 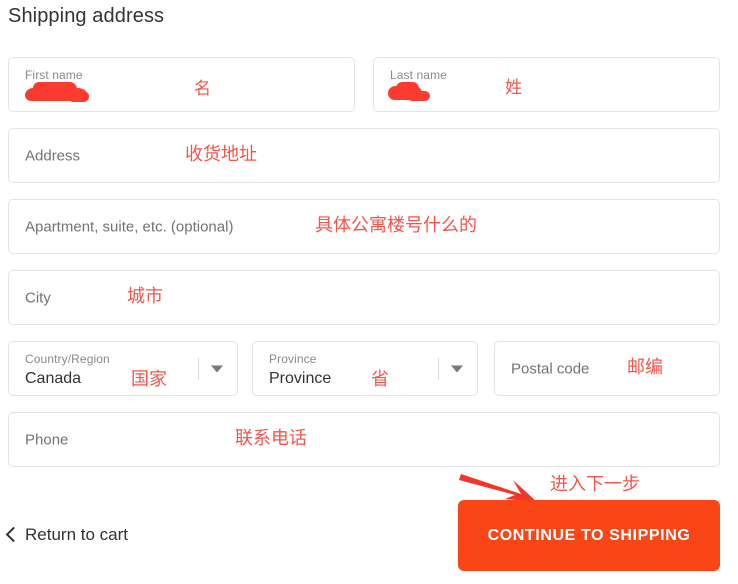 What do you see at coordinates (129, 226) in the screenshot?
I see `apartment-label: Apartment, suite, etc. (optional)` at bounding box center [129, 226].